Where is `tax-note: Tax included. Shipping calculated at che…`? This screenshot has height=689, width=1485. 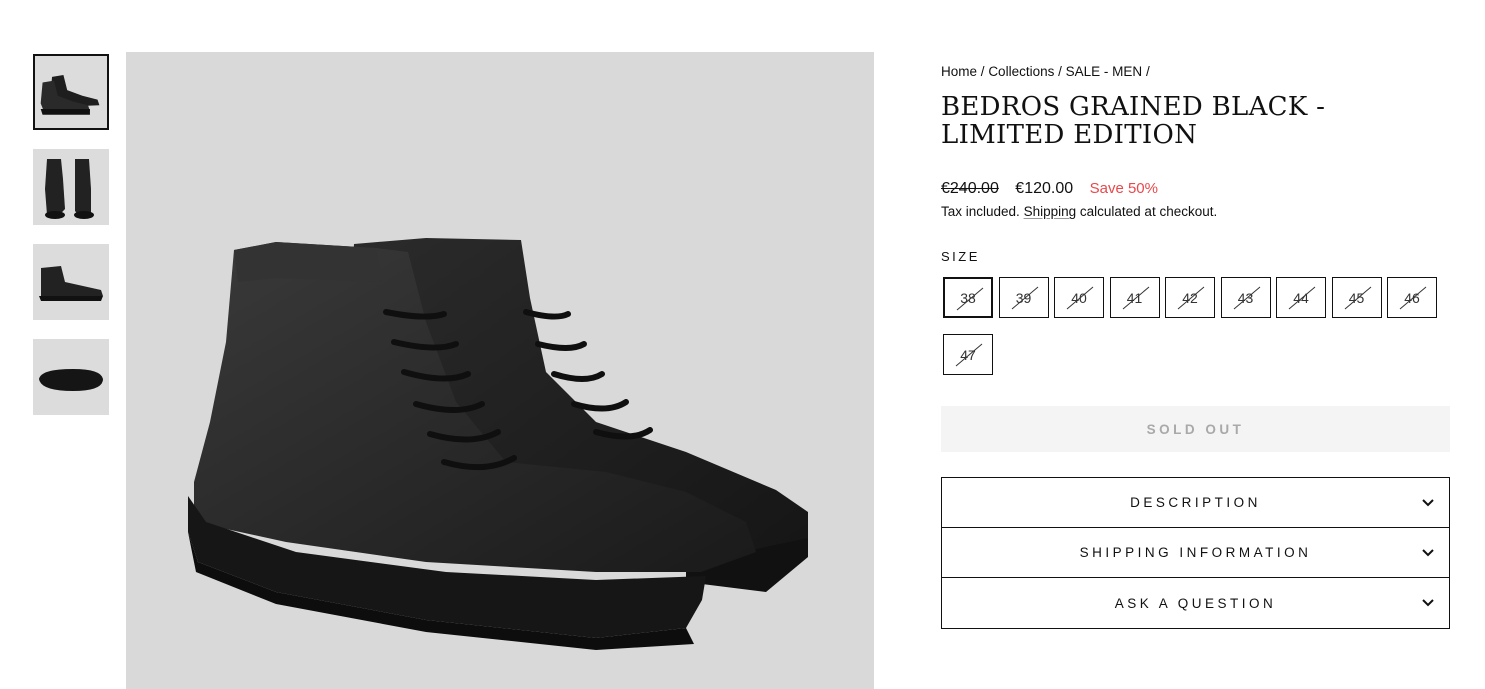 tax-note: Tax included. Shipping calculated at che… is located at coordinates (1195, 212).